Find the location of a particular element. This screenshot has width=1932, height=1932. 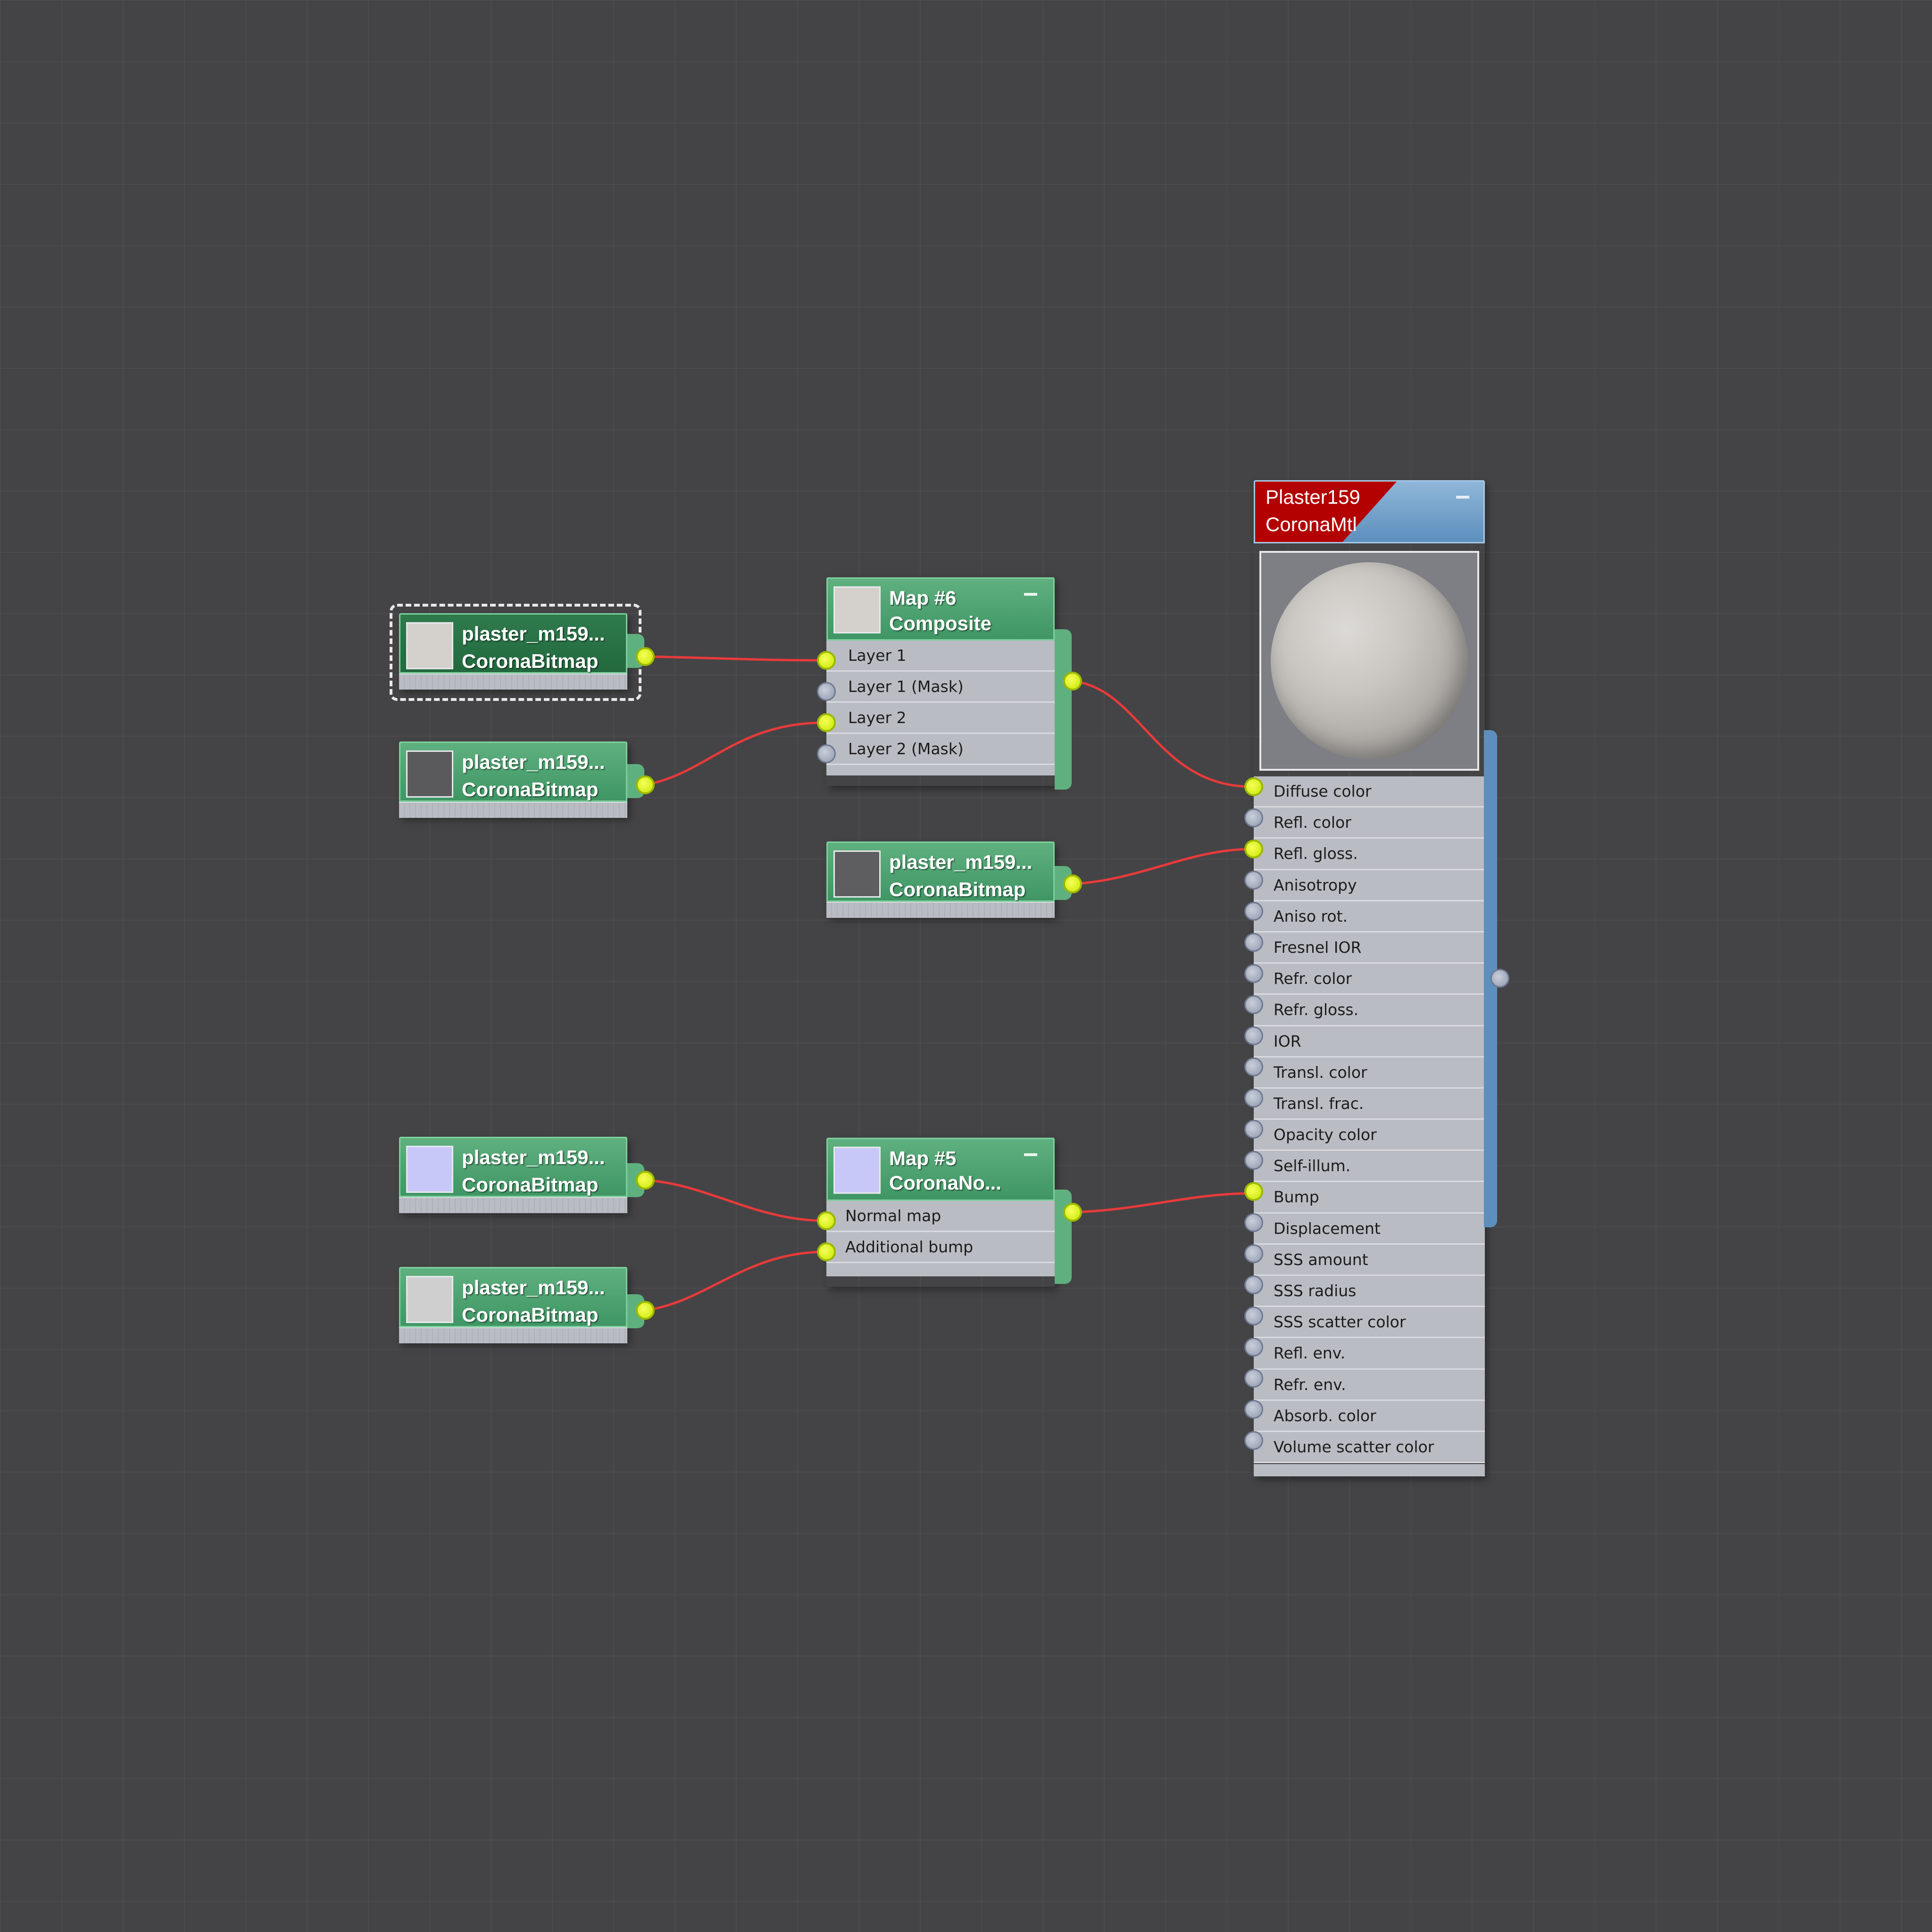

slot-layer-2-mask: Layer 2 (Mask) is located at coordinates (941, 750).